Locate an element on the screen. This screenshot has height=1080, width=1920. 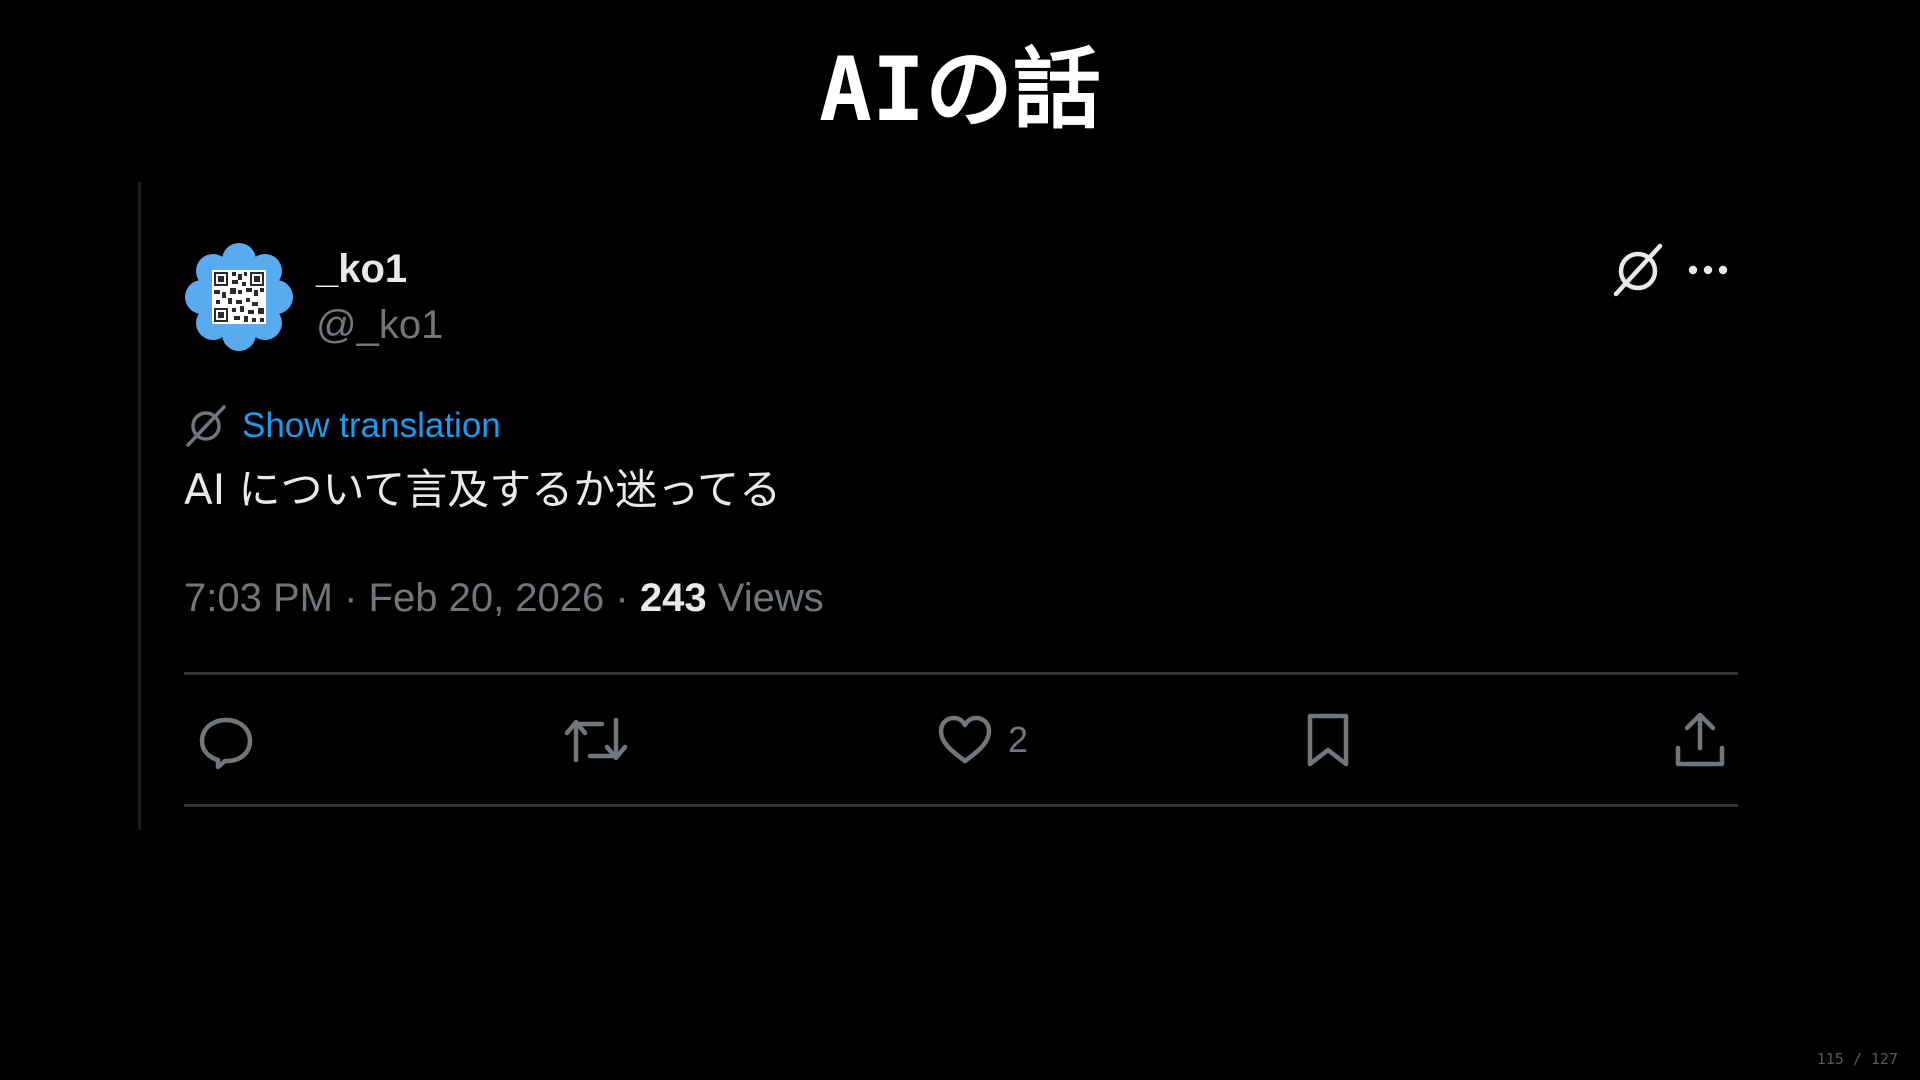
bookmark-button is located at coordinates (1328, 740).